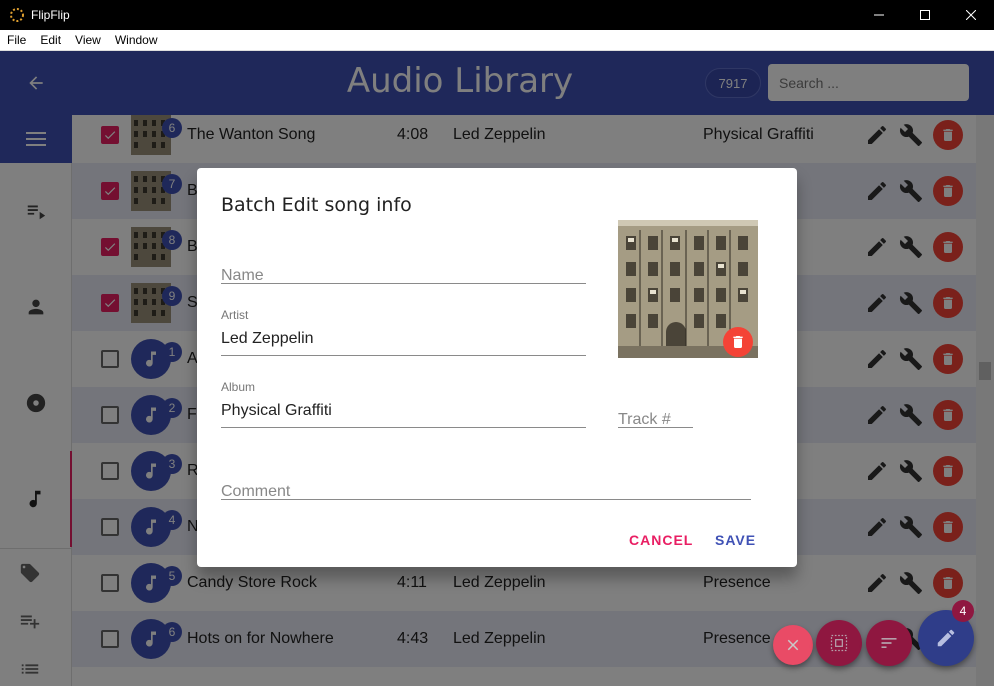 The image size is (994, 693). What do you see at coordinates (655, 427) in the screenshot?
I see `track-underline` at bounding box center [655, 427].